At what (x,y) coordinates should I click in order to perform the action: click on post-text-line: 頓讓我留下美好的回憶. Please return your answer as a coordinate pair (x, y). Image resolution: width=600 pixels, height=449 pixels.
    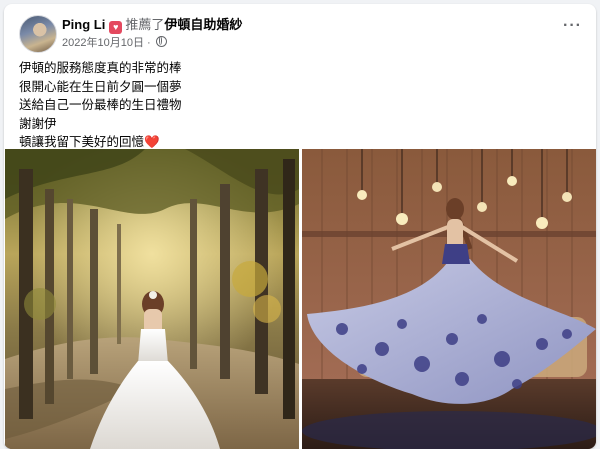
    Looking at the image, I should click on (82, 142).